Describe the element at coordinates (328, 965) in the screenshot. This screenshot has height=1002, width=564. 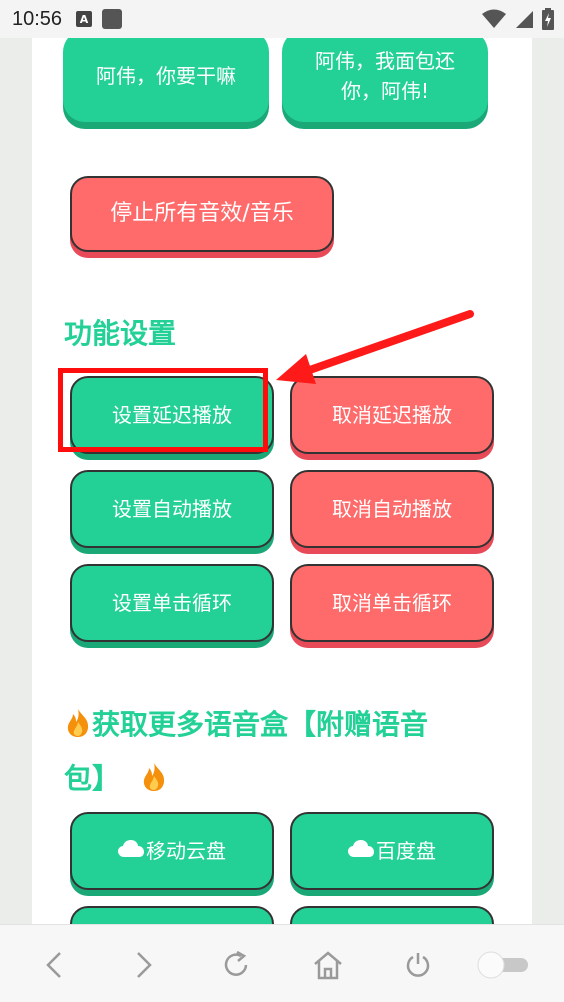
I see `home-icon` at that location.